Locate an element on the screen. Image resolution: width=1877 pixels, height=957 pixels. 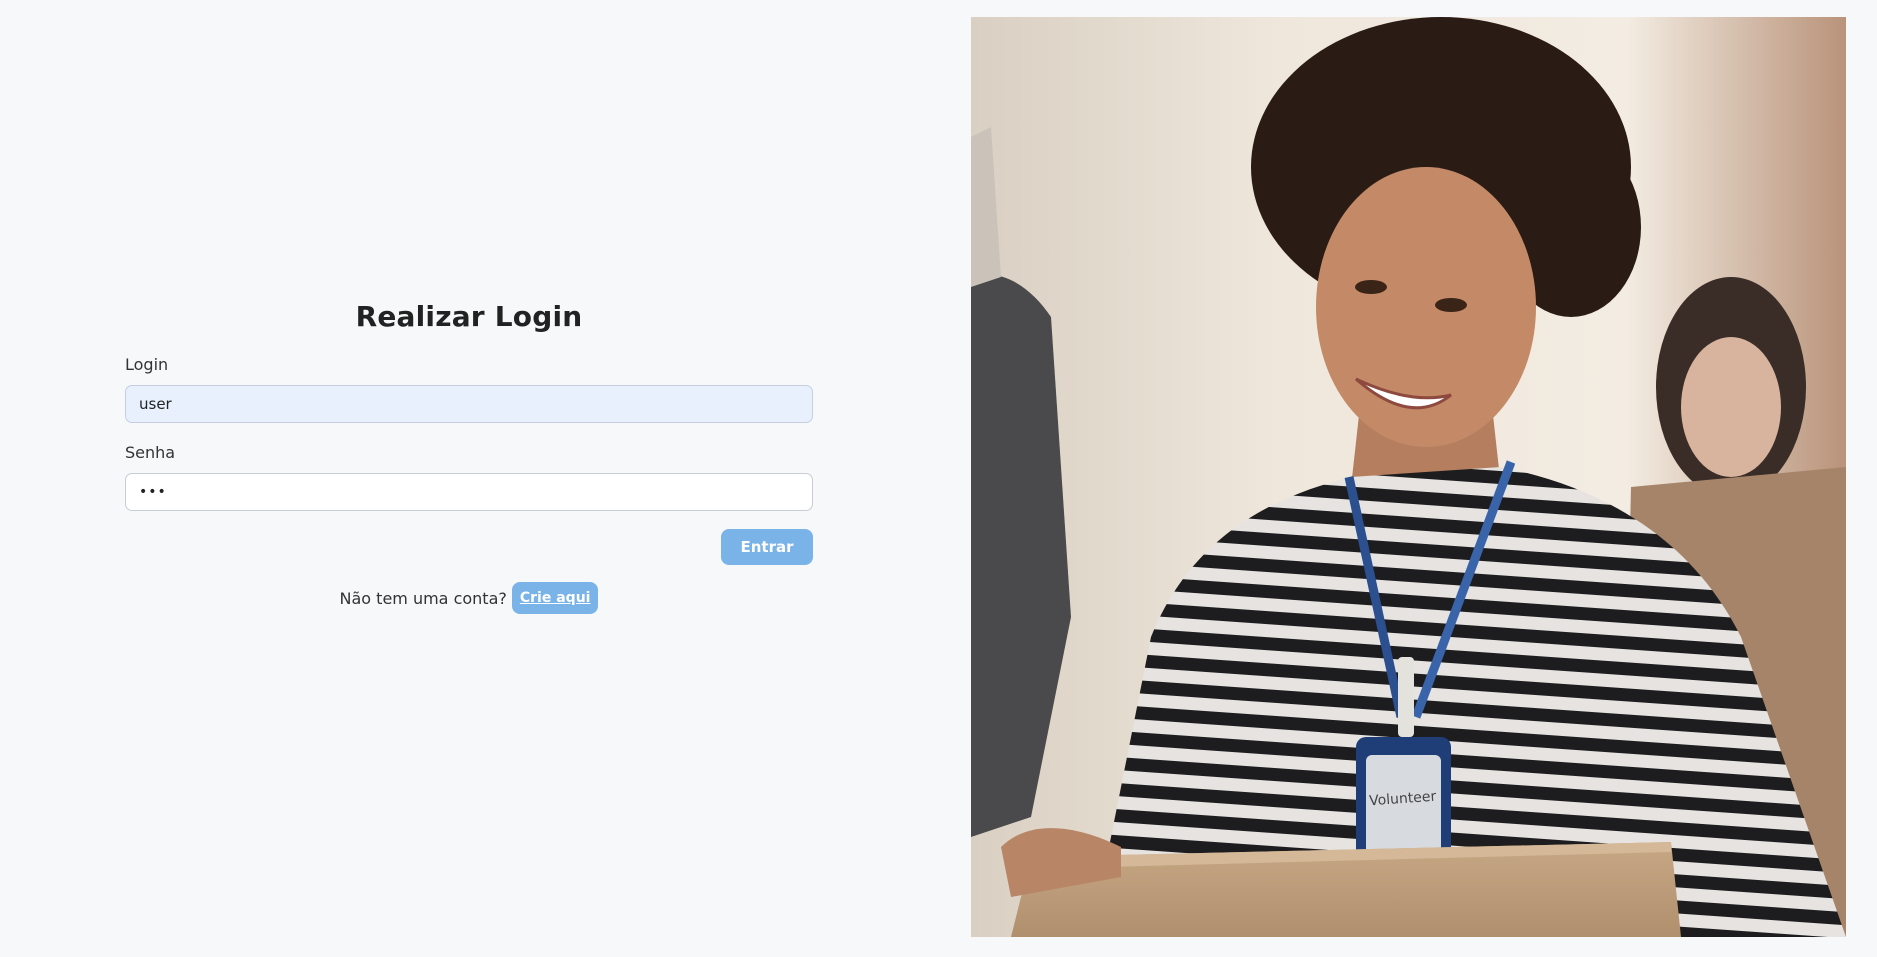
password-field-group: Senha is located at coordinates (469, 477).